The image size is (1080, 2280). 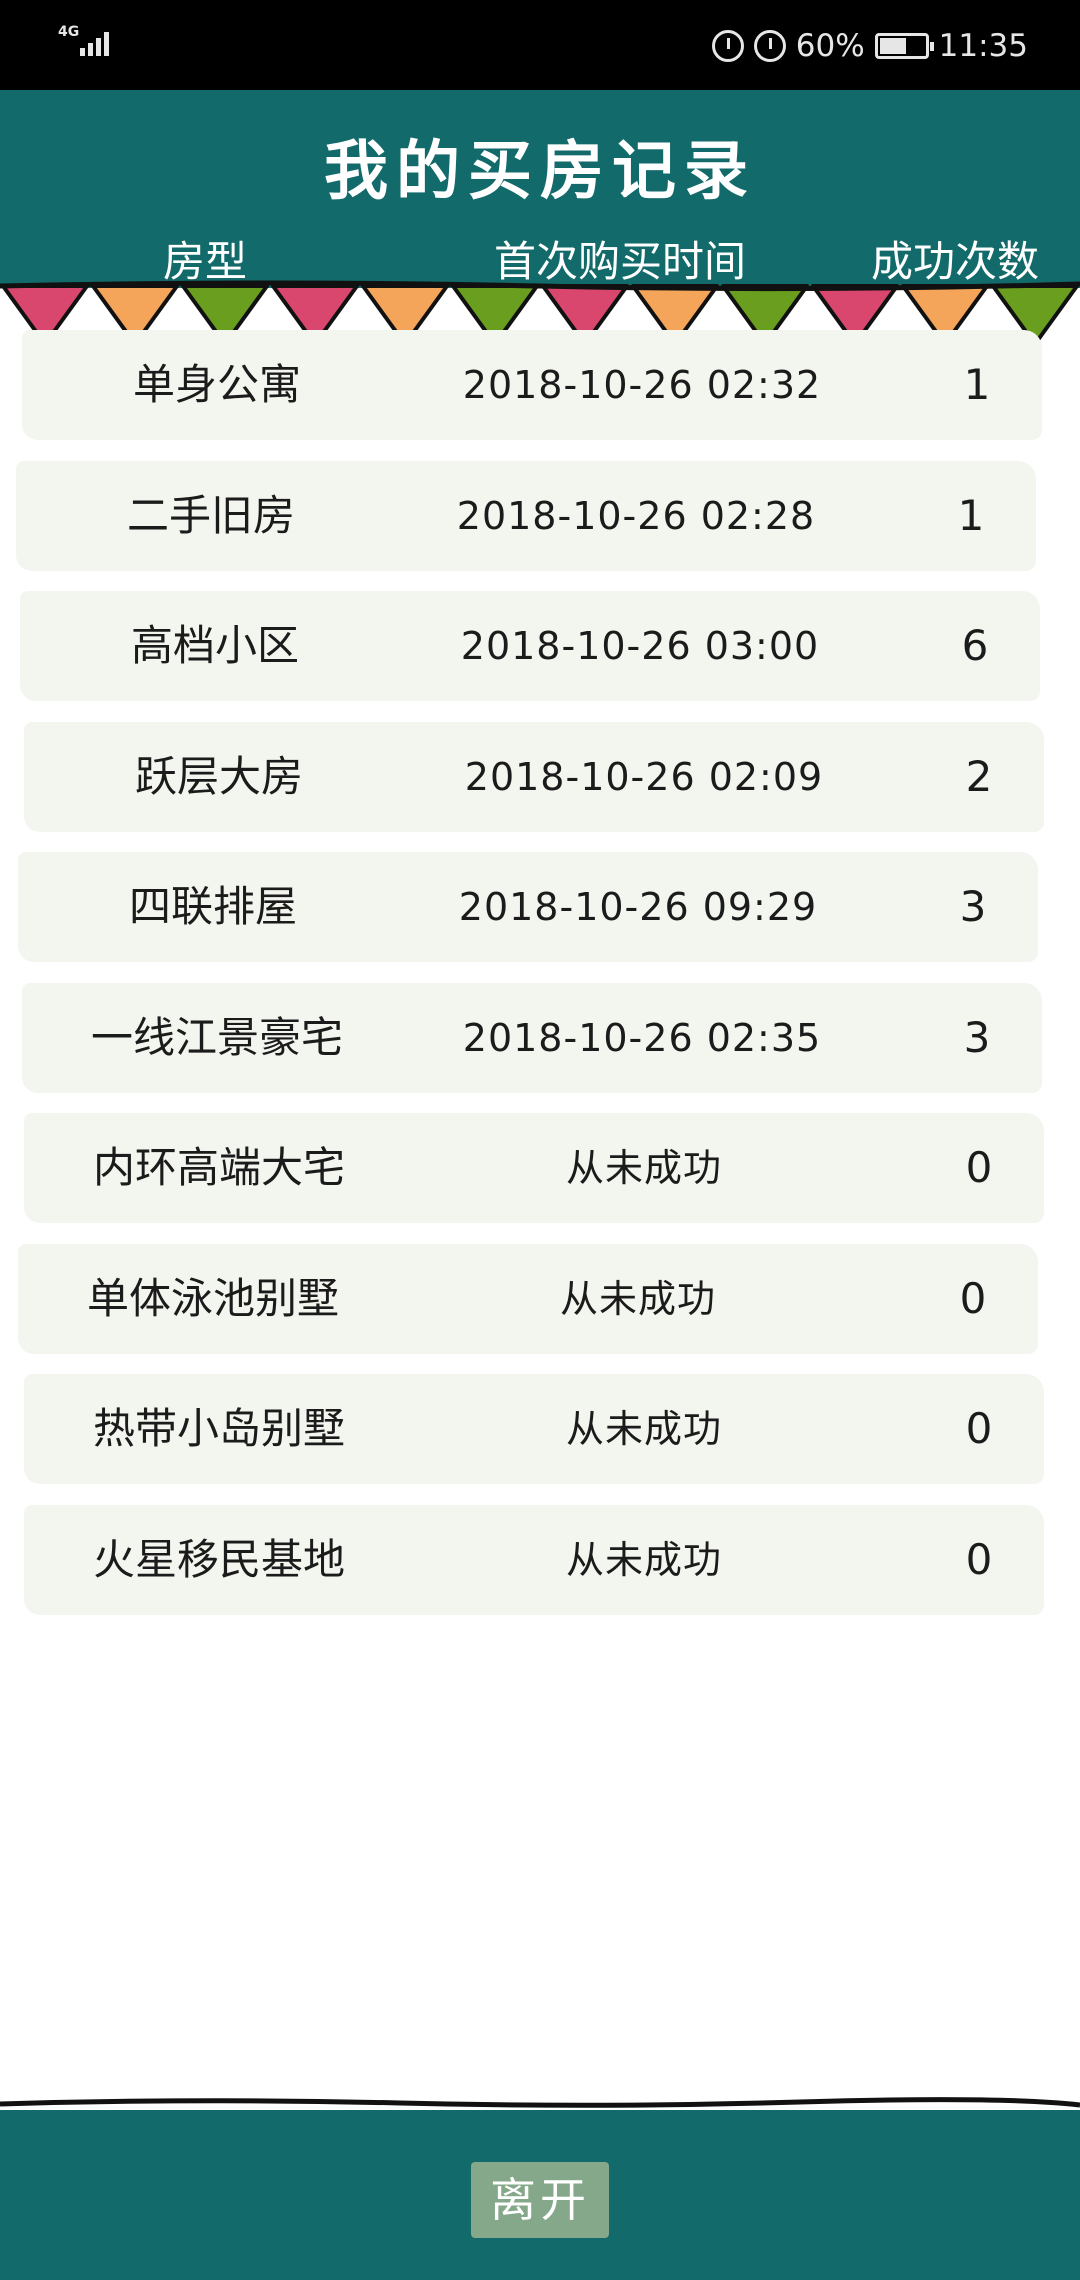 What do you see at coordinates (769, 46) in the screenshot?
I see `alarm-icon` at bounding box center [769, 46].